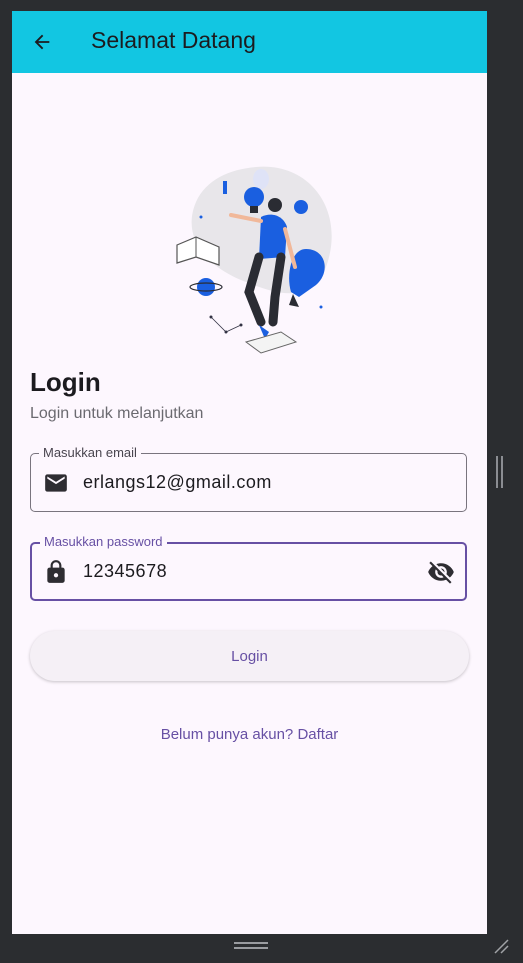 The width and height of the screenshot is (523, 963). What do you see at coordinates (103, 542) in the screenshot?
I see `password-field-label: Masukkan password` at bounding box center [103, 542].